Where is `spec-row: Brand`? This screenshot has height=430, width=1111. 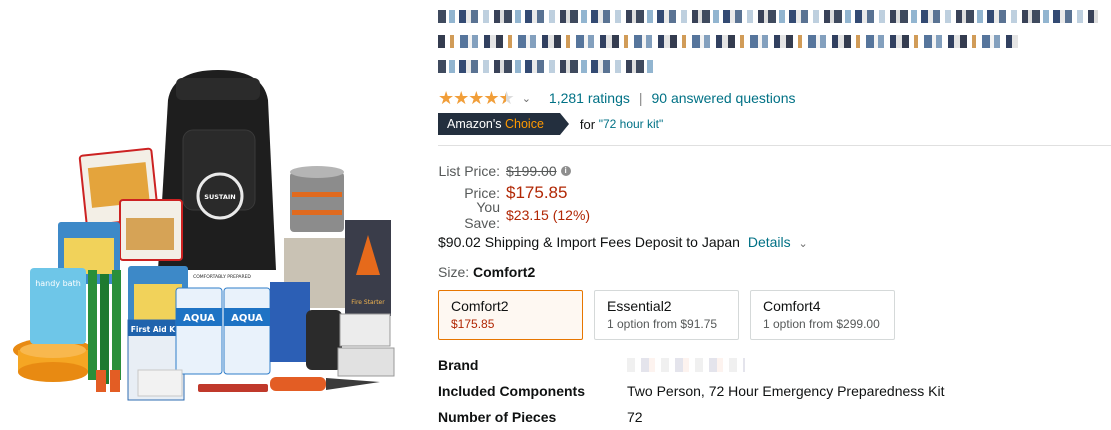
spec-row: Brand is located at coordinates (691, 365).